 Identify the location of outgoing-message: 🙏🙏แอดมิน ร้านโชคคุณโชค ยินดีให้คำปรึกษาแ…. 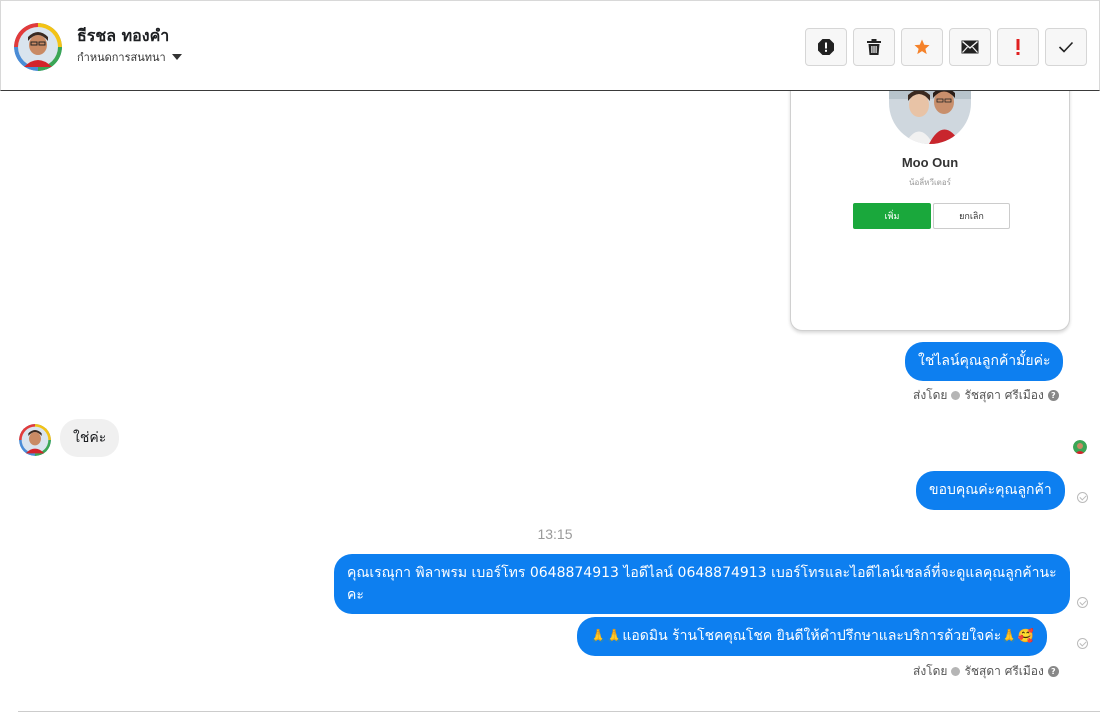
(812, 636).